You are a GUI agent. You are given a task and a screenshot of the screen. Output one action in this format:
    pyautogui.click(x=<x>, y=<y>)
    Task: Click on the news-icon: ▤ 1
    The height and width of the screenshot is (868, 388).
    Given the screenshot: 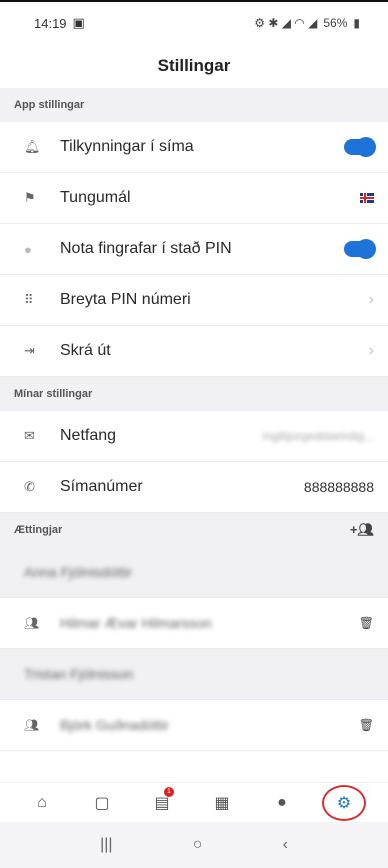 What is the action you would take?
    pyautogui.click(x=162, y=803)
    